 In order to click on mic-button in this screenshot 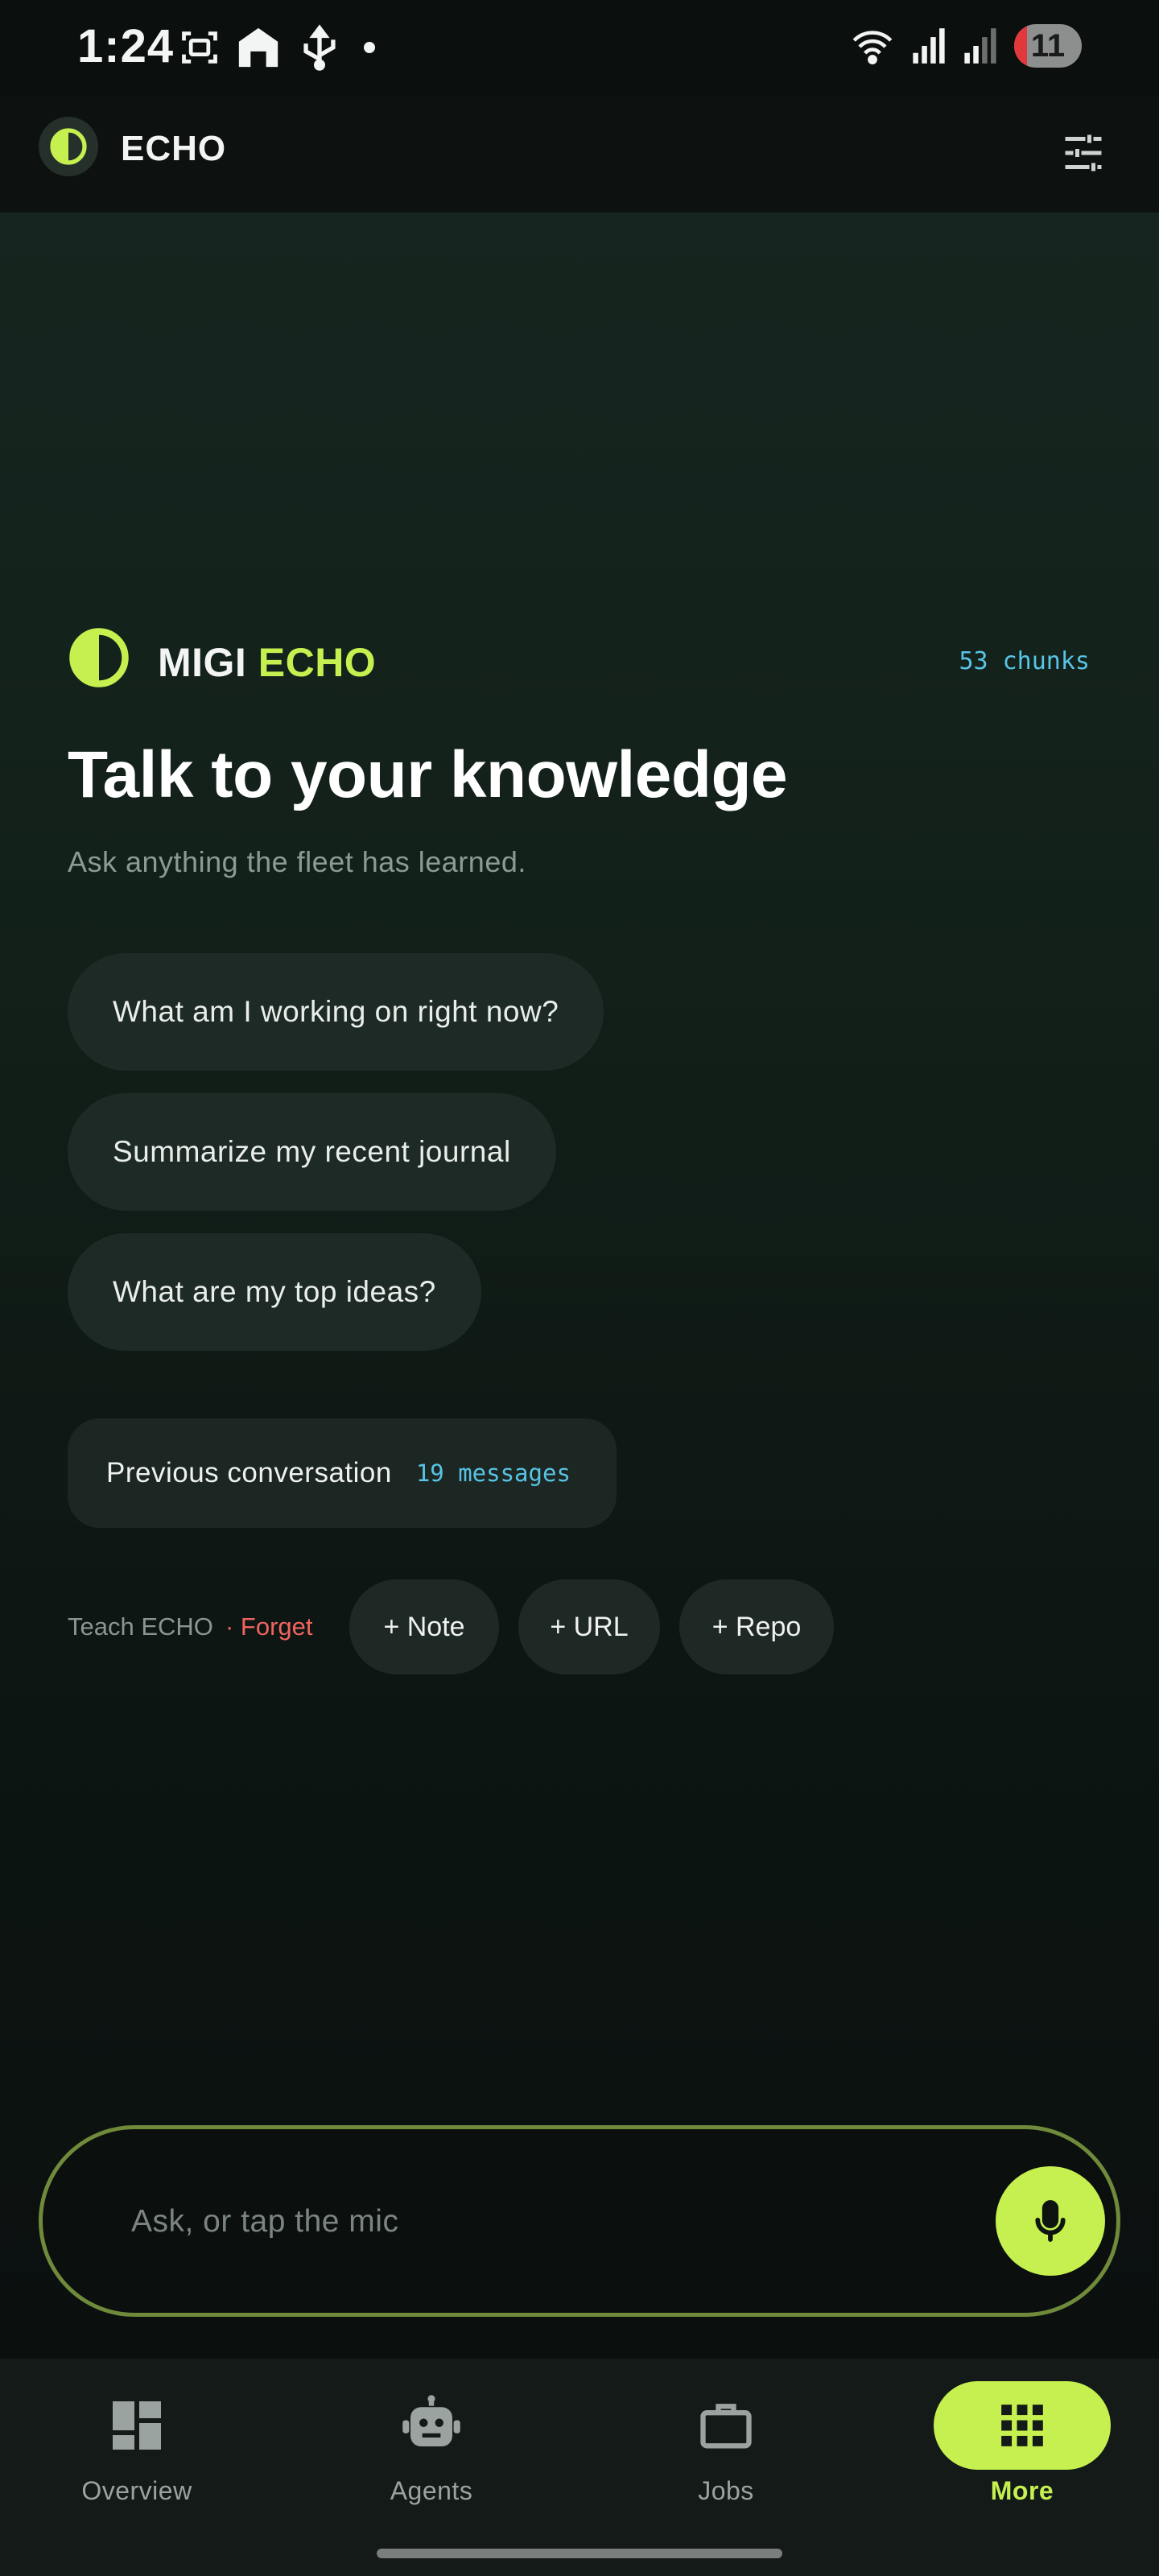, I will do `click(1050, 2221)`.